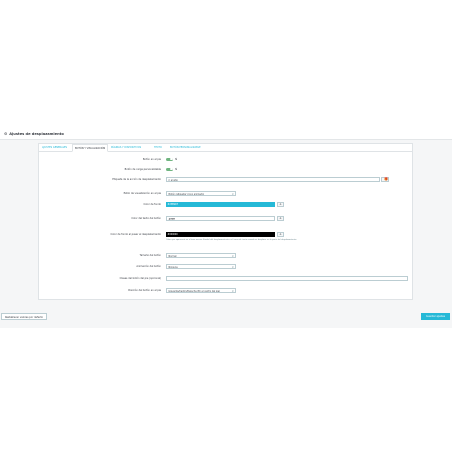 The width and height of the screenshot is (452, 452). Describe the element at coordinates (273, 179) in the screenshot. I see `scroll-action-input: ir al sitio` at that location.